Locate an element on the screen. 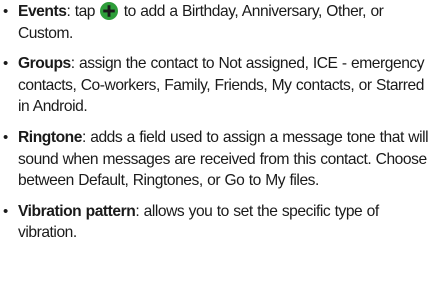 This screenshot has width=441, height=297. term-ringtone: Ringtone is located at coordinates (50, 137).